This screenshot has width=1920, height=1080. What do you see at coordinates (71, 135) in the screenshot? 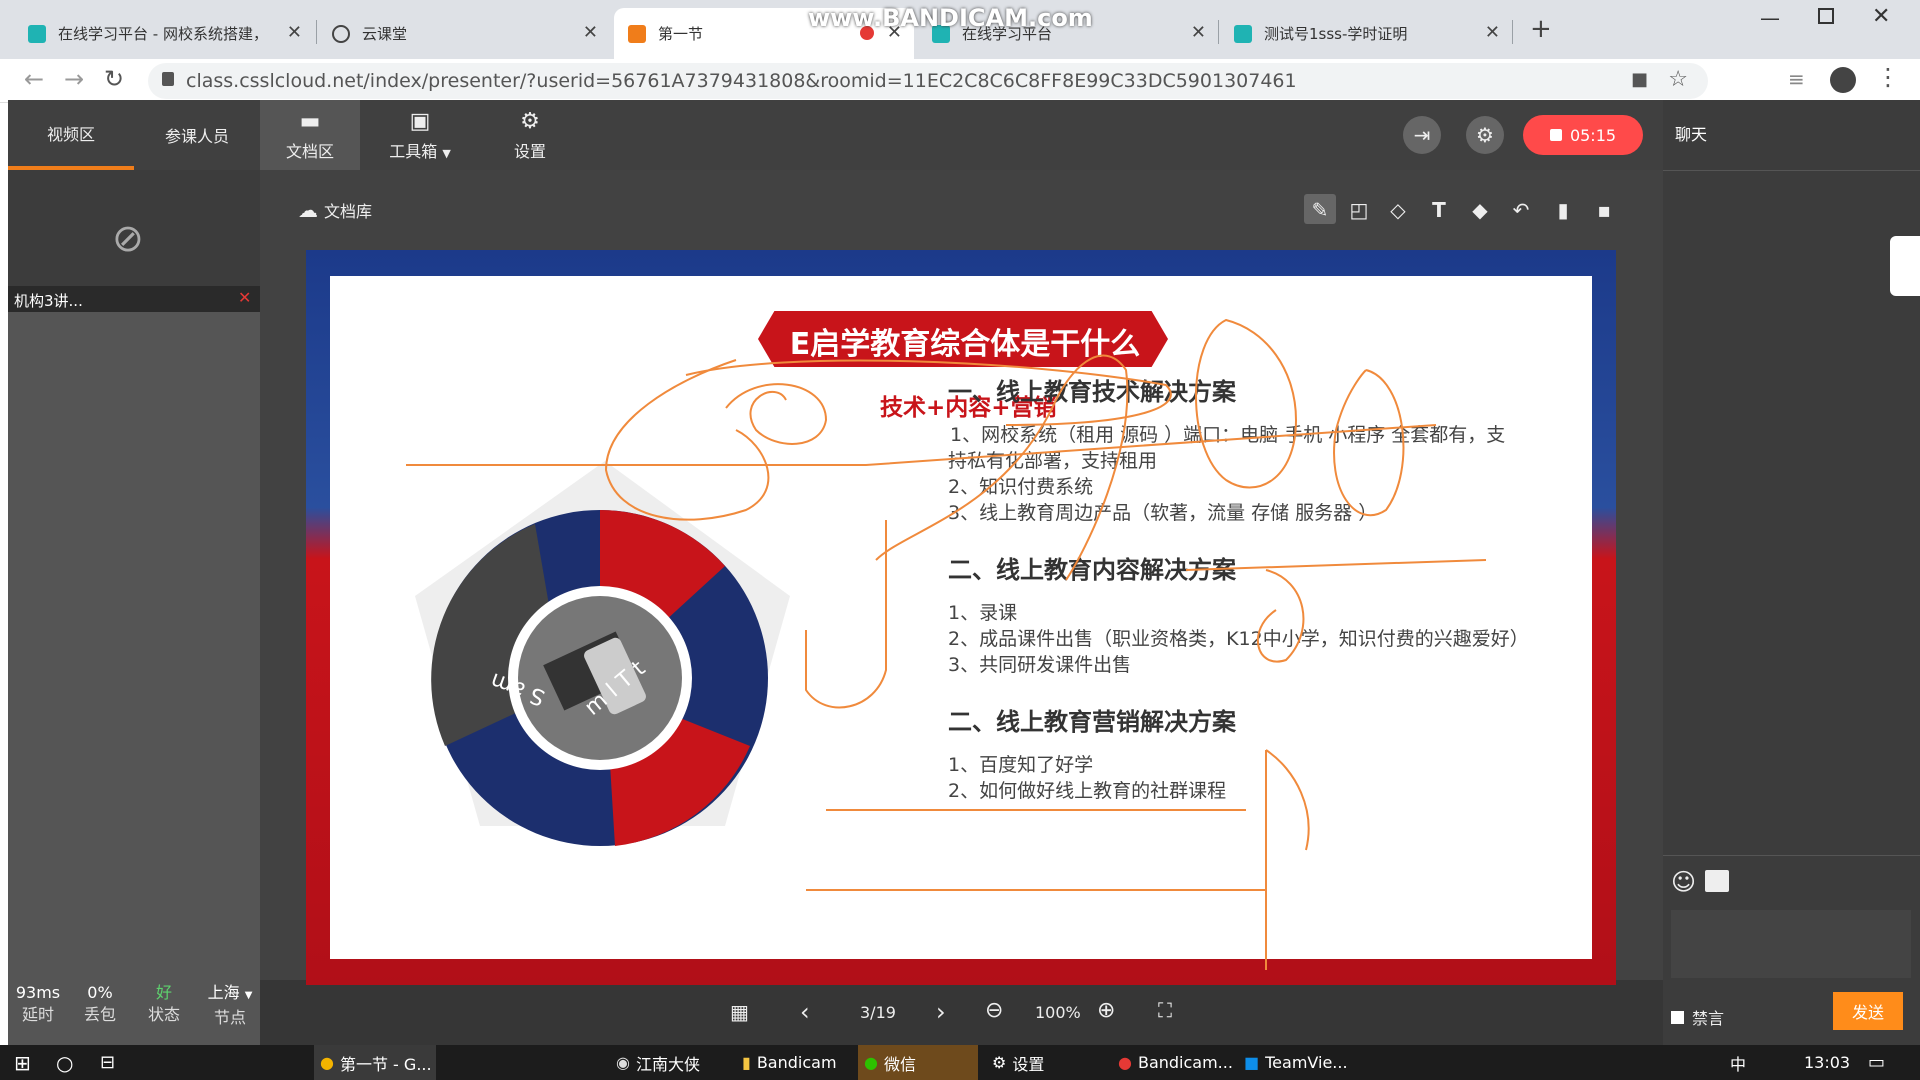
I see `tab-video: 视频区` at bounding box center [71, 135].